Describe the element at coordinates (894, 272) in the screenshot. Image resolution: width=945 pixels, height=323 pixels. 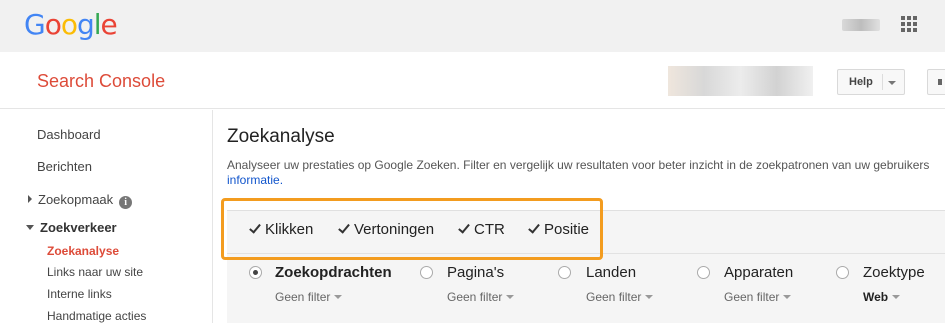
I see `dimension-zoektype: Zoektype` at that location.